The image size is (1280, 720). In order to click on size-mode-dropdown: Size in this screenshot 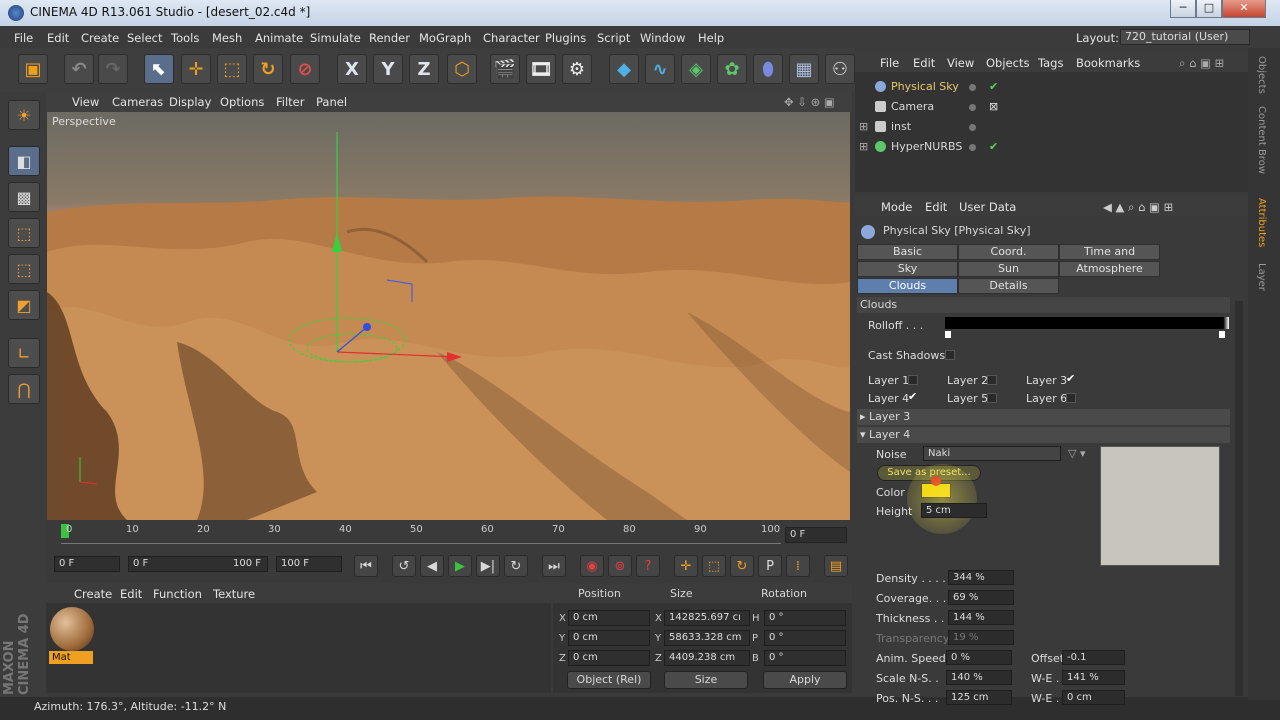, I will do `click(706, 680)`.